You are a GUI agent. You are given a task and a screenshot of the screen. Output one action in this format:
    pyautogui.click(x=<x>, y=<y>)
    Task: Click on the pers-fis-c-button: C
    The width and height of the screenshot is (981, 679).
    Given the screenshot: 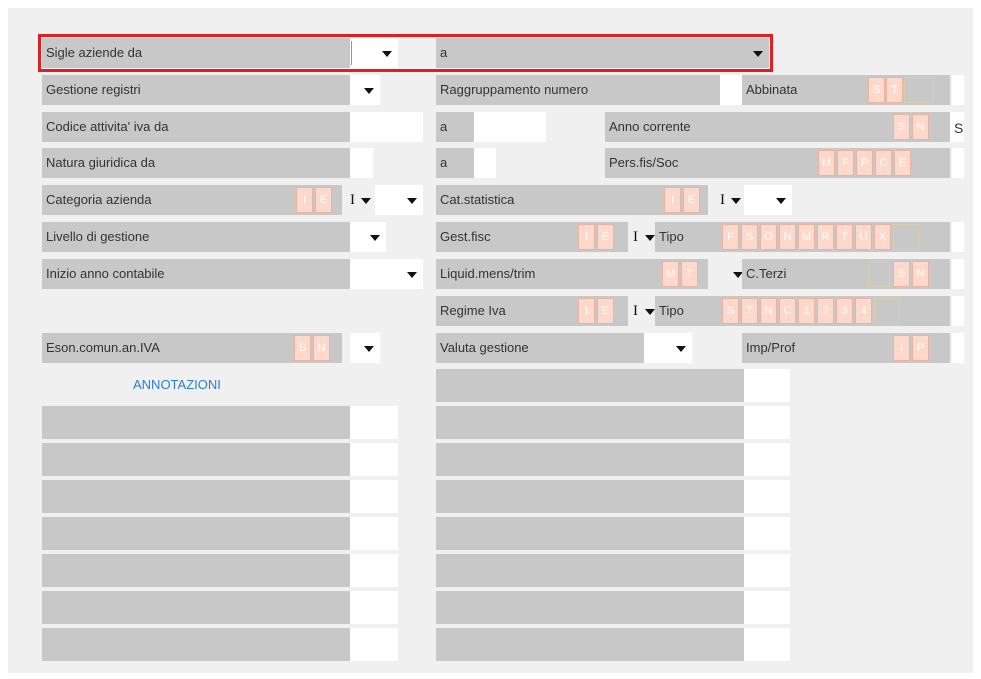 What is the action you would take?
    pyautogui.click(x=883, y=163)
    